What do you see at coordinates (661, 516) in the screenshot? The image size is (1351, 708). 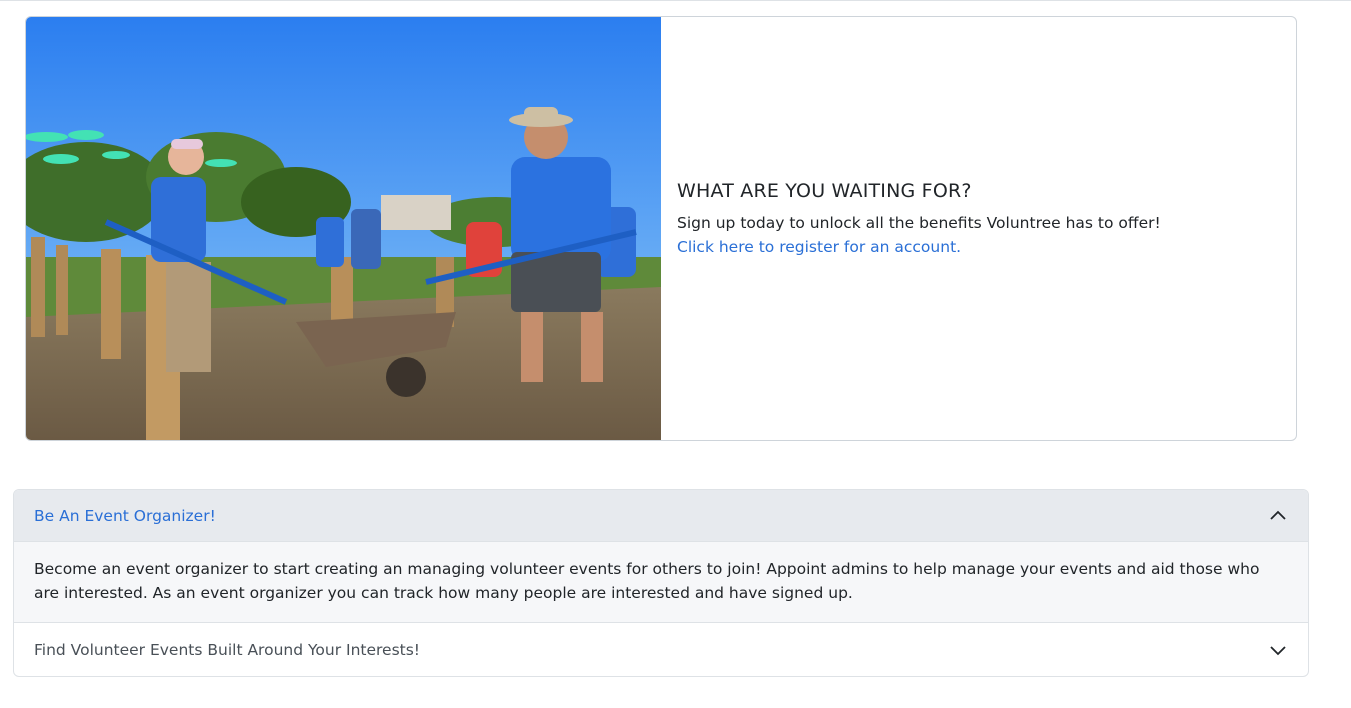 I see `accordion-header-event-organizer: Be An Event Organizer!` at bounding box center [661, 516].